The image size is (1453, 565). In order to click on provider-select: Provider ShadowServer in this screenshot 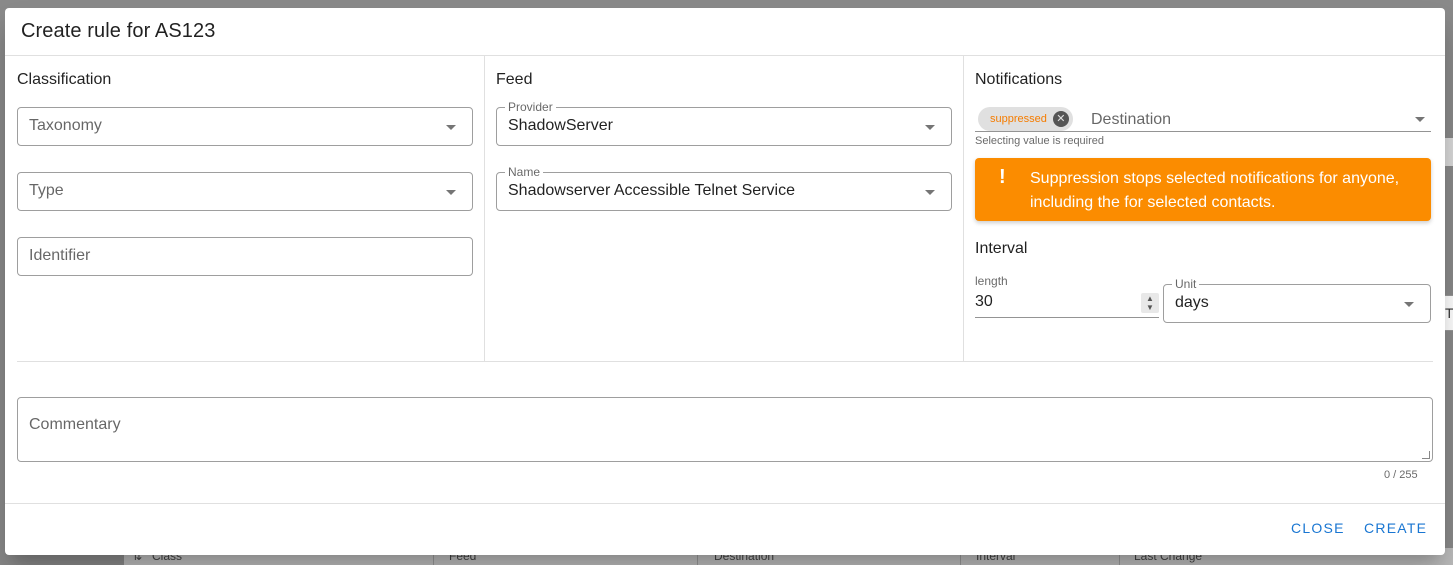, I will do `click(724, 123)`.